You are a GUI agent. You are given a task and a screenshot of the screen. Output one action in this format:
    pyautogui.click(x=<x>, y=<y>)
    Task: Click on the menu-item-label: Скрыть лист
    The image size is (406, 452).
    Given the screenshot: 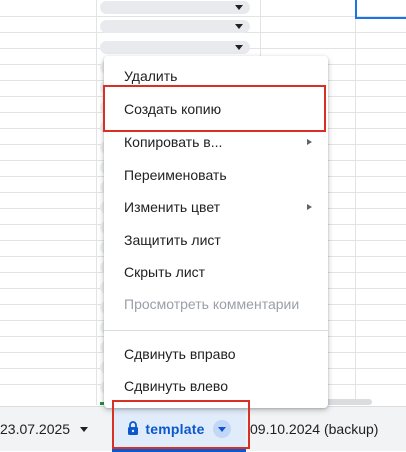 What is the action you would take?
    pyautogui.click(x=165, y=272)
    